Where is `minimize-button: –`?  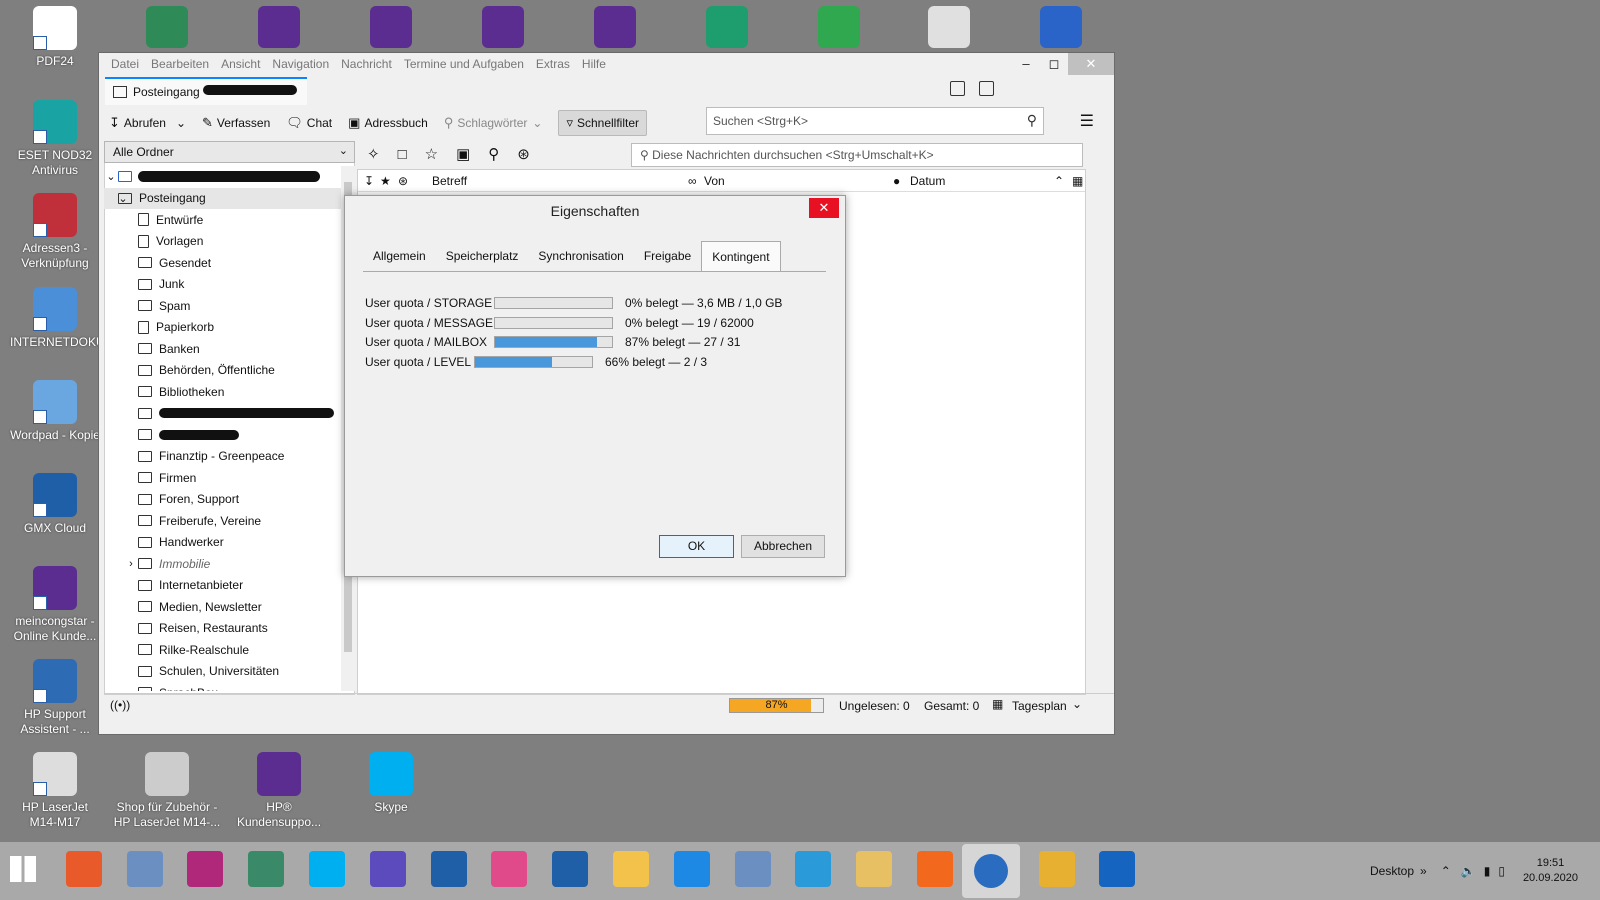
minimize-button: – is located at coordinates (1026, 64).